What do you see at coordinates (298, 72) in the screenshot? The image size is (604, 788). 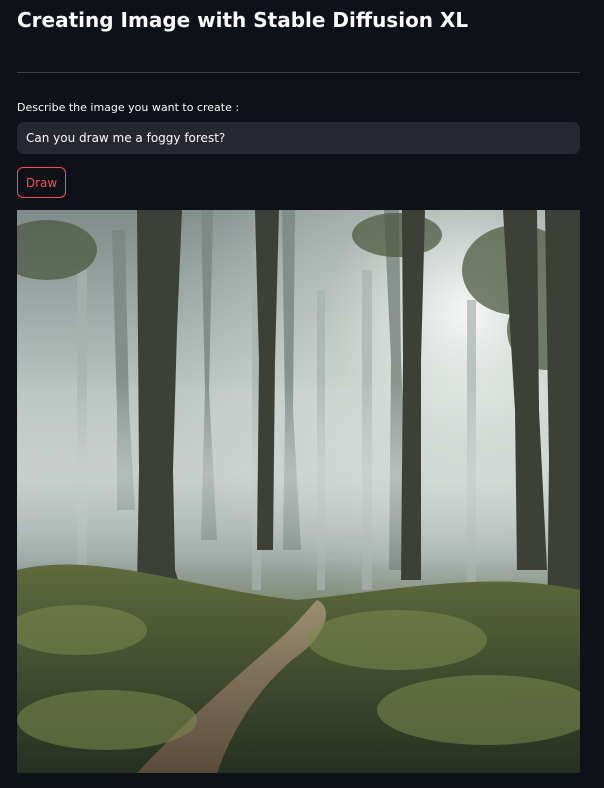 I see `title-divider` at bounding box center [298, 72].